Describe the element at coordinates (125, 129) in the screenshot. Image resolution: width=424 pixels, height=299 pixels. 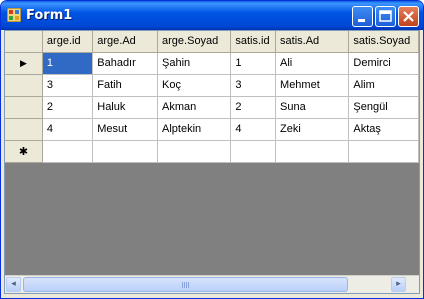
I see `grid-cell: Mesut` at that location.